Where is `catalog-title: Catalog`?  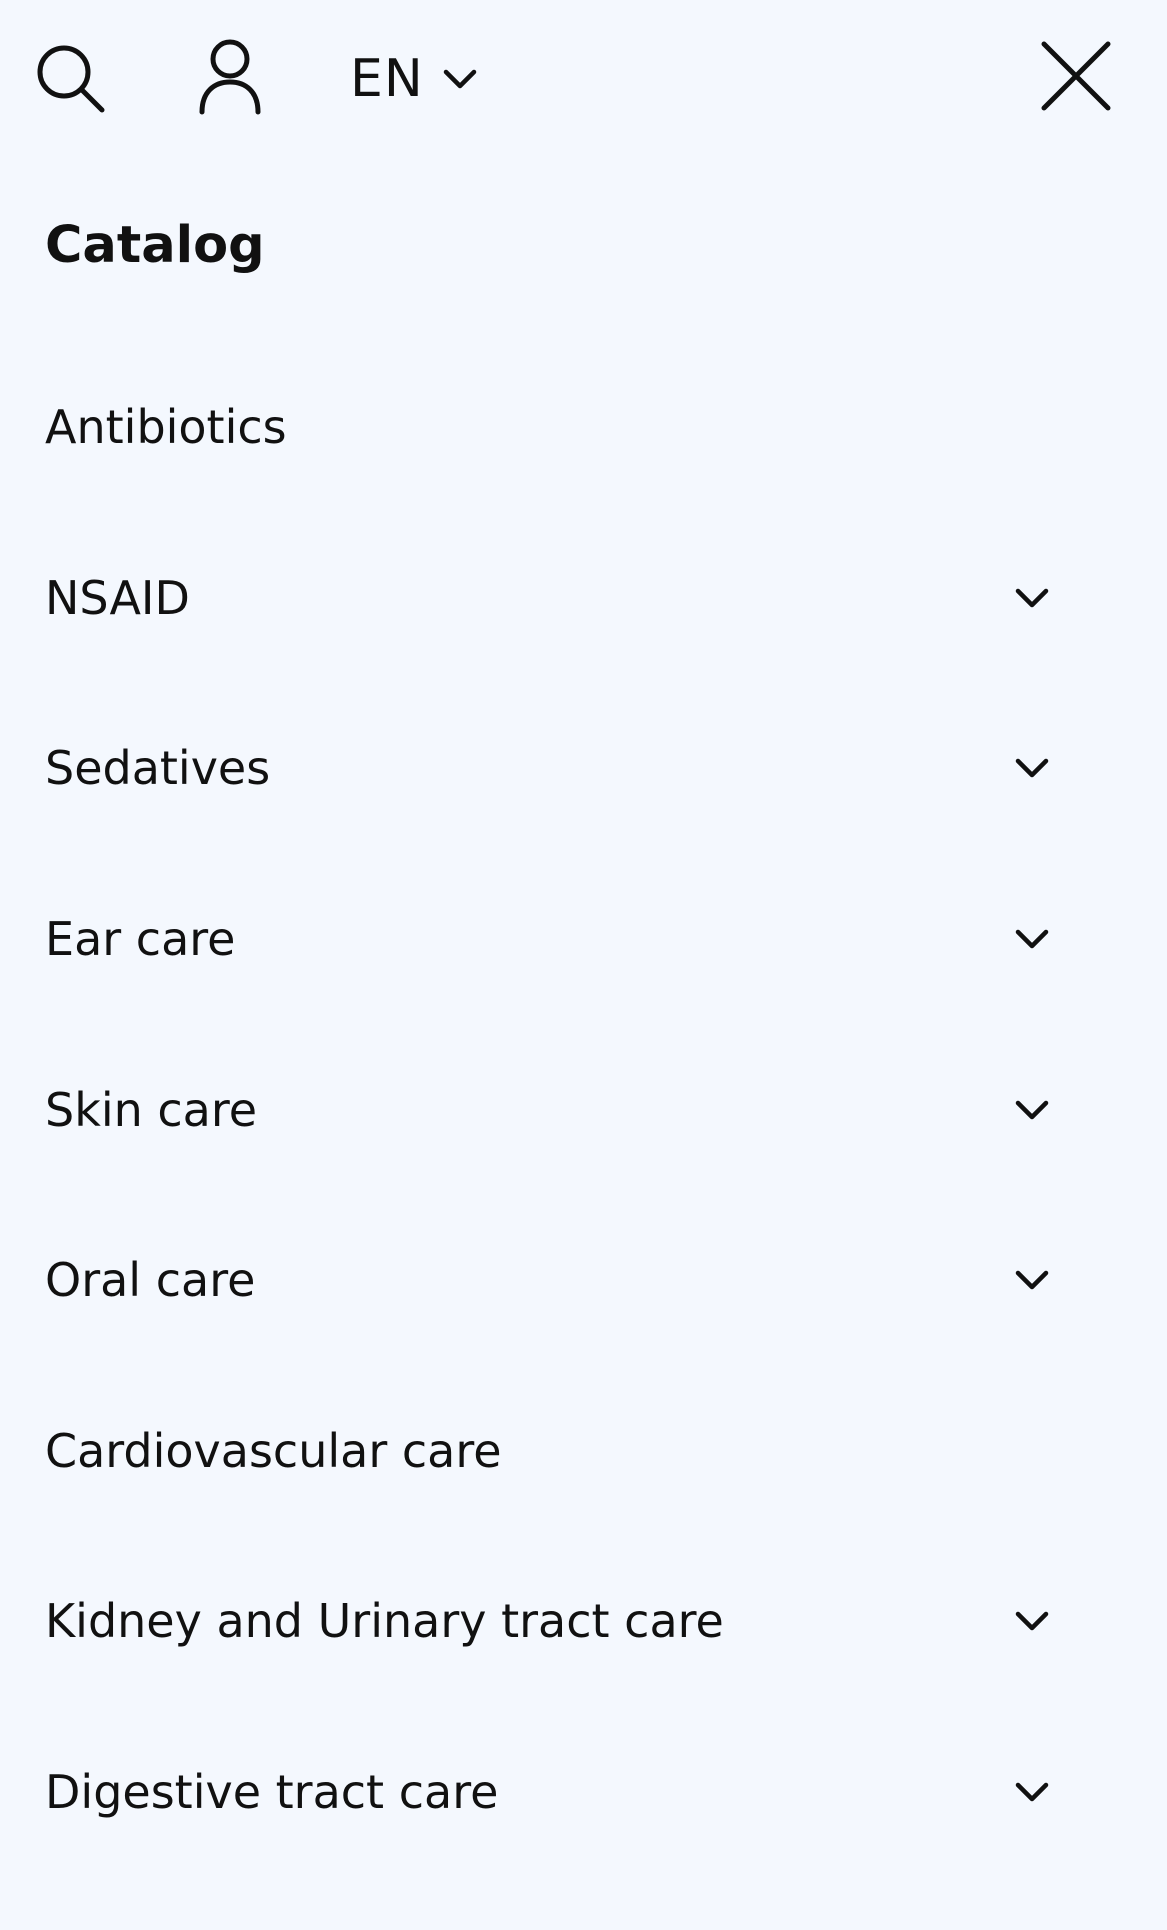 catalog-title: Catalog is located at coordinates (155, 245).